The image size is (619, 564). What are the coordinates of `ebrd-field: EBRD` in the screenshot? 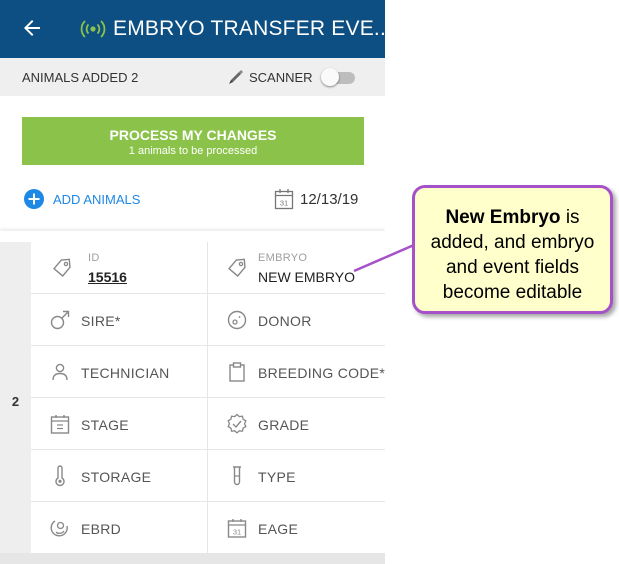 It's located at (119, 528).